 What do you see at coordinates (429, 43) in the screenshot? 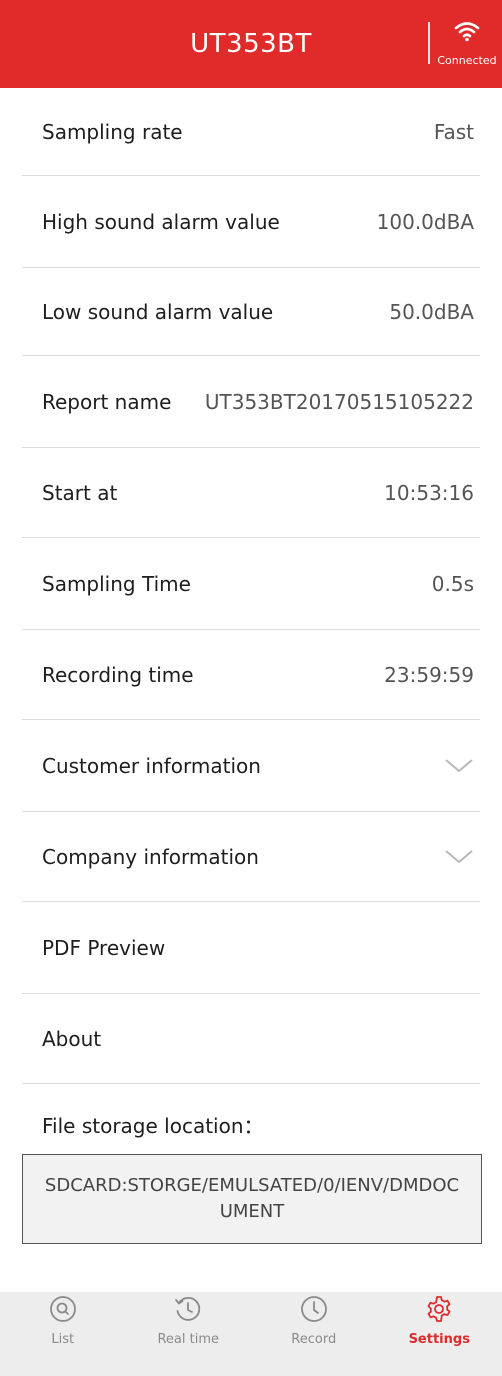
I see `header-divider` at bounding box center [429, 43].